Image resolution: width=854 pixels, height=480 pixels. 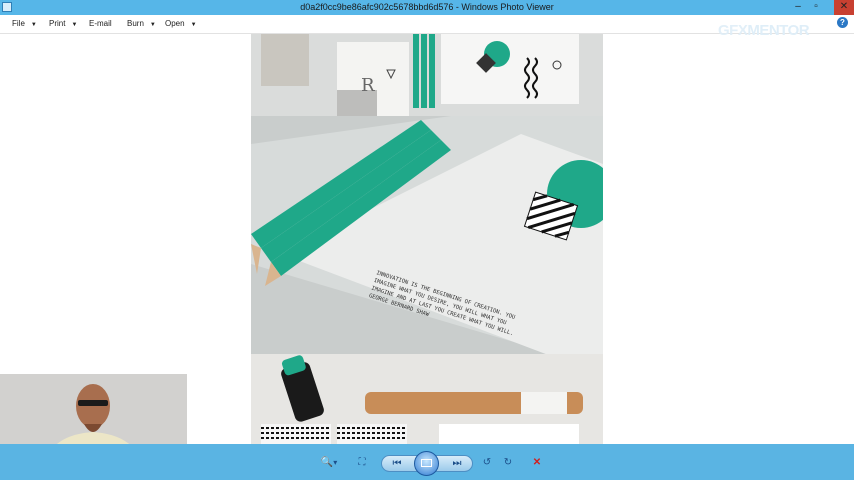 I want to click on menu-print: Print ▼, so click(x=63, y=23).